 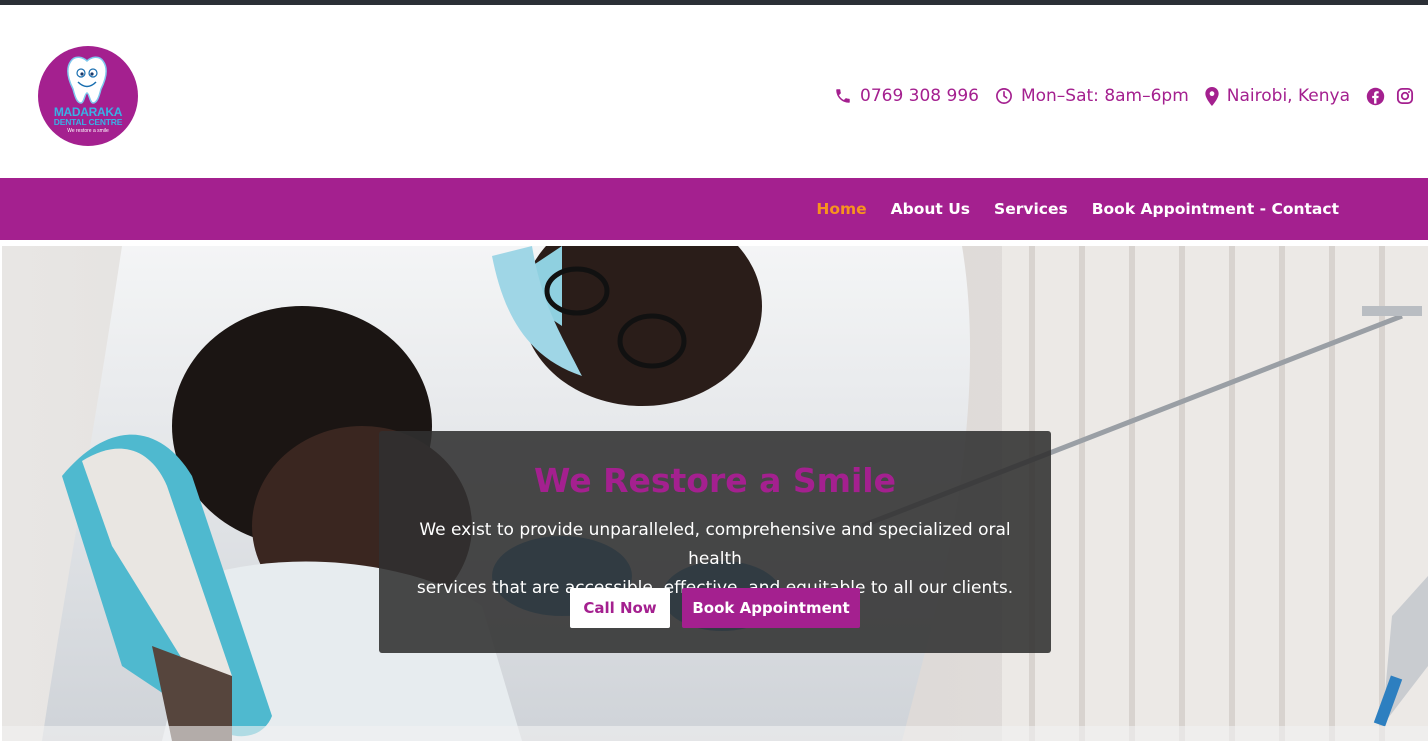 I want to click on clock-icon, so click(x=1004, y=96).